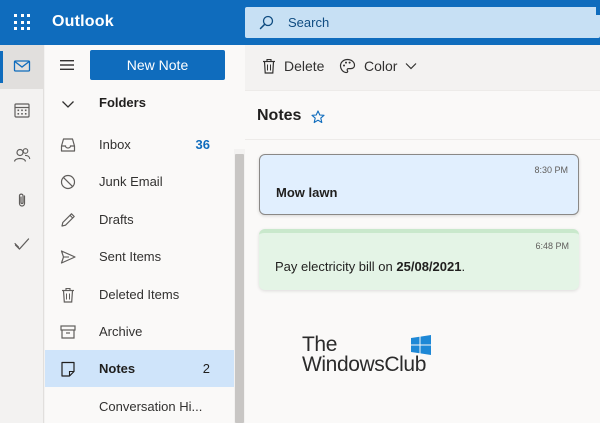 Image resolution: width=600 pixels, height=423 pixels. What do you see at coordinates (307, 192) in the screenshot?
I see `note-text: Mow lawn` at bounding box center [307, 192].